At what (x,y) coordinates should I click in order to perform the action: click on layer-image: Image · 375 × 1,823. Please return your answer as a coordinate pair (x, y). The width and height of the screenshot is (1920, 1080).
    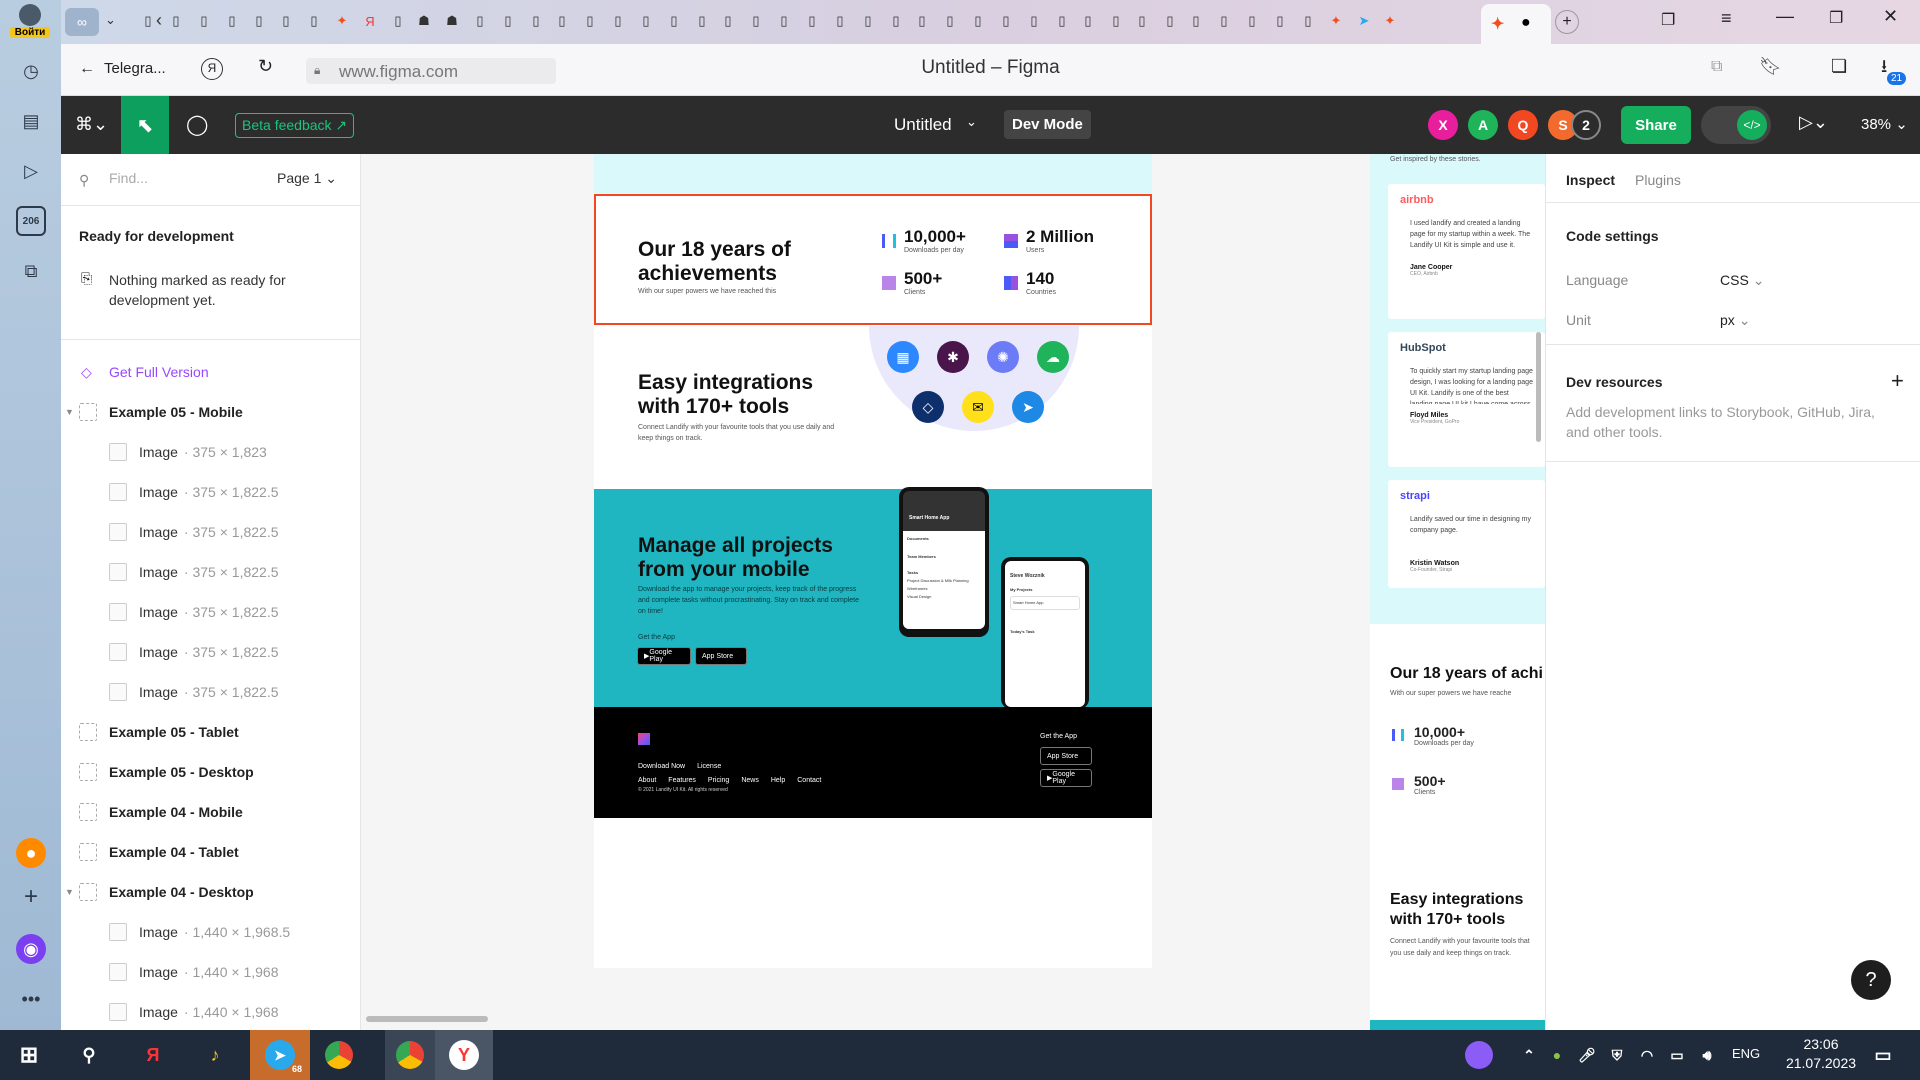
    Looking at the image, I should click on (210, 452).